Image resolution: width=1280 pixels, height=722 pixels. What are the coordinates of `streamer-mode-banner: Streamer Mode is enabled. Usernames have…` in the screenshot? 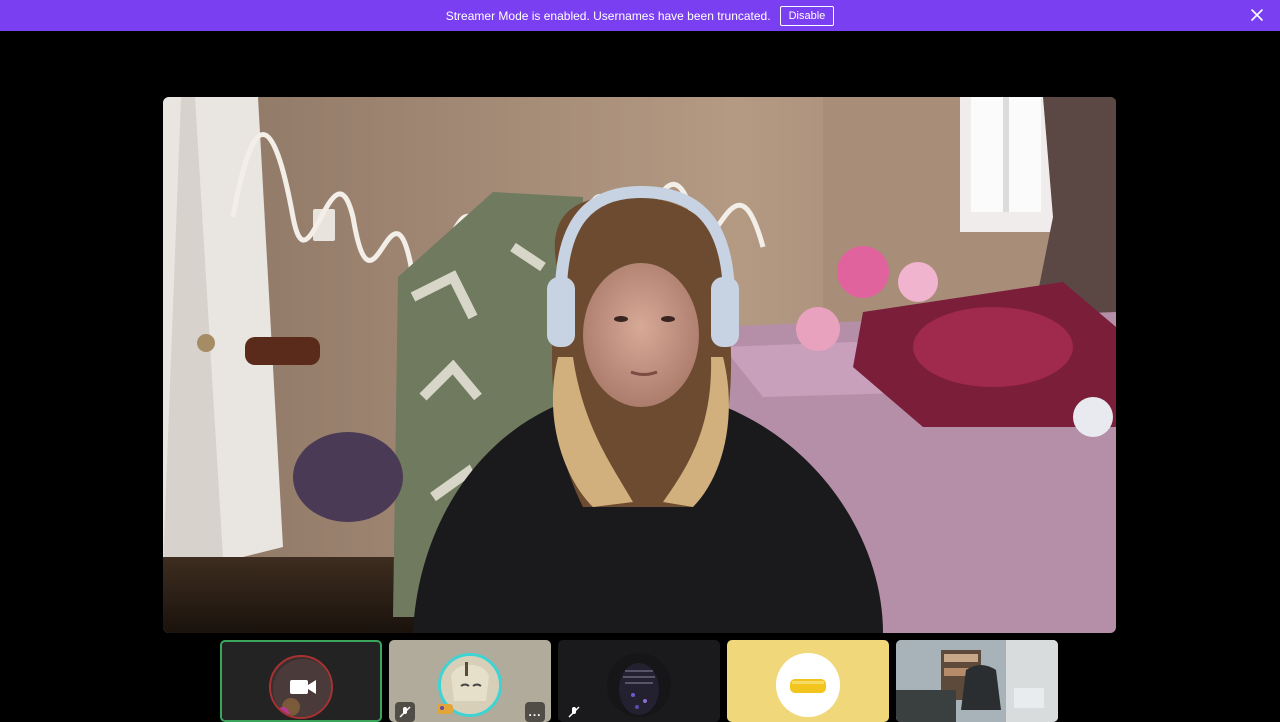 It's located at (640, 15).